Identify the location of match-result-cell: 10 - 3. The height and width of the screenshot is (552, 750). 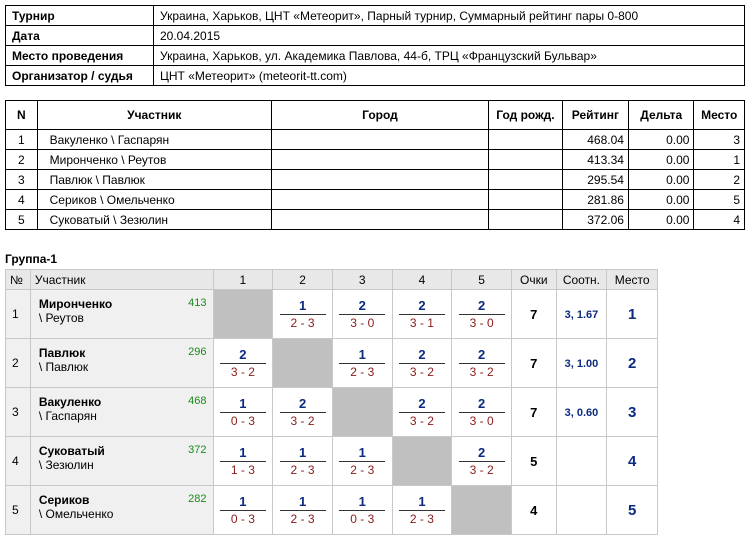
(362, 510).